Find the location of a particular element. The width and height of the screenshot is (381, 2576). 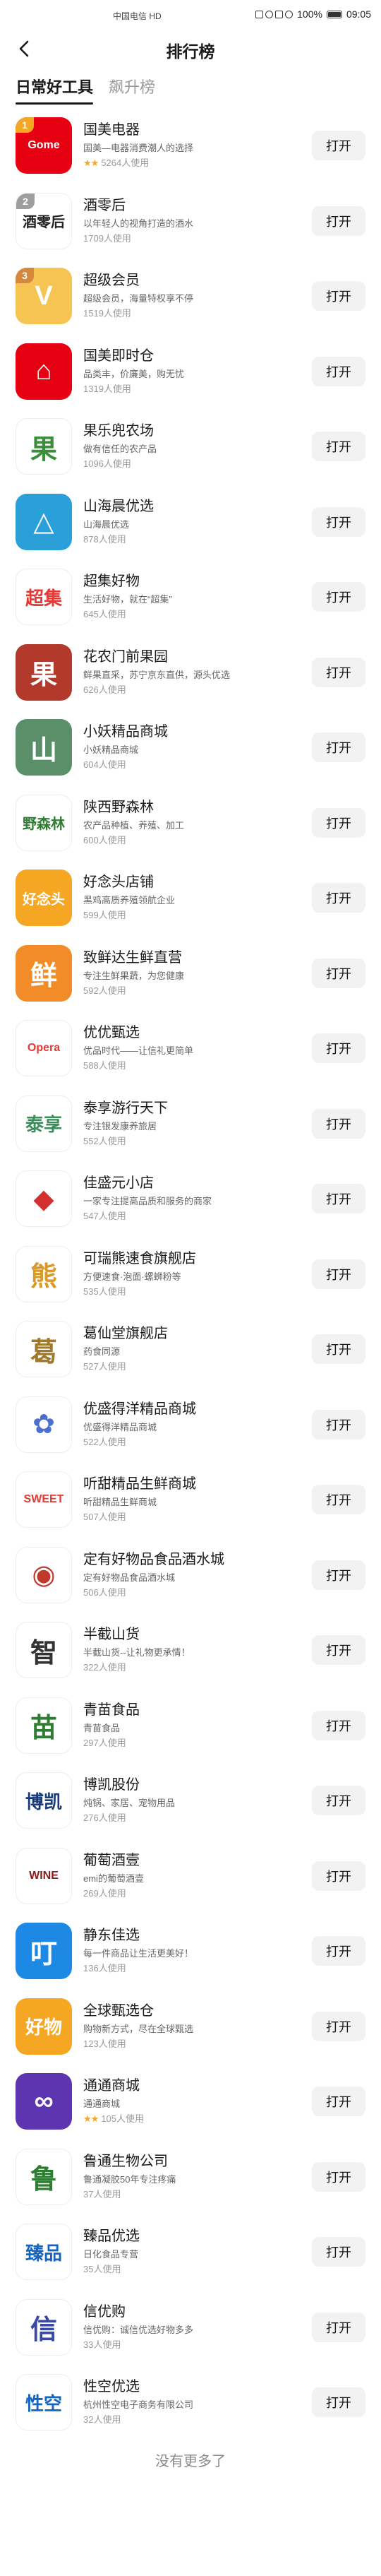

app-name: 佳盛元小店 is located at coordinates (182, 1183).